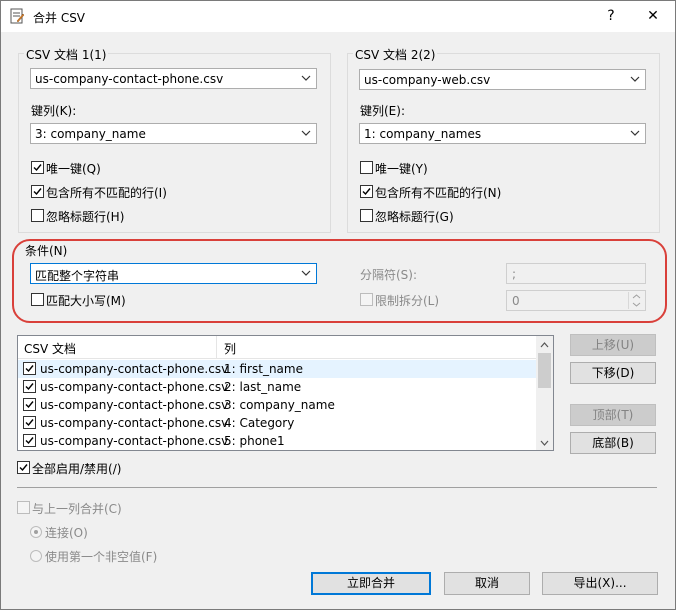  I want to click on row-column: 3: company_name, so click(279, 405).